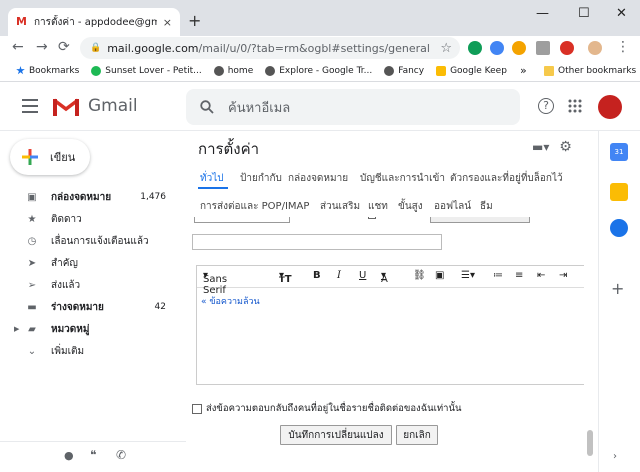 The height and width of the screenshot is (472, 640). What do you see at coordinates (402, 178) in the screenshot?
I see `tab-accounts: บัญชีและการนำเข้า` at bounding box center [402, 178].